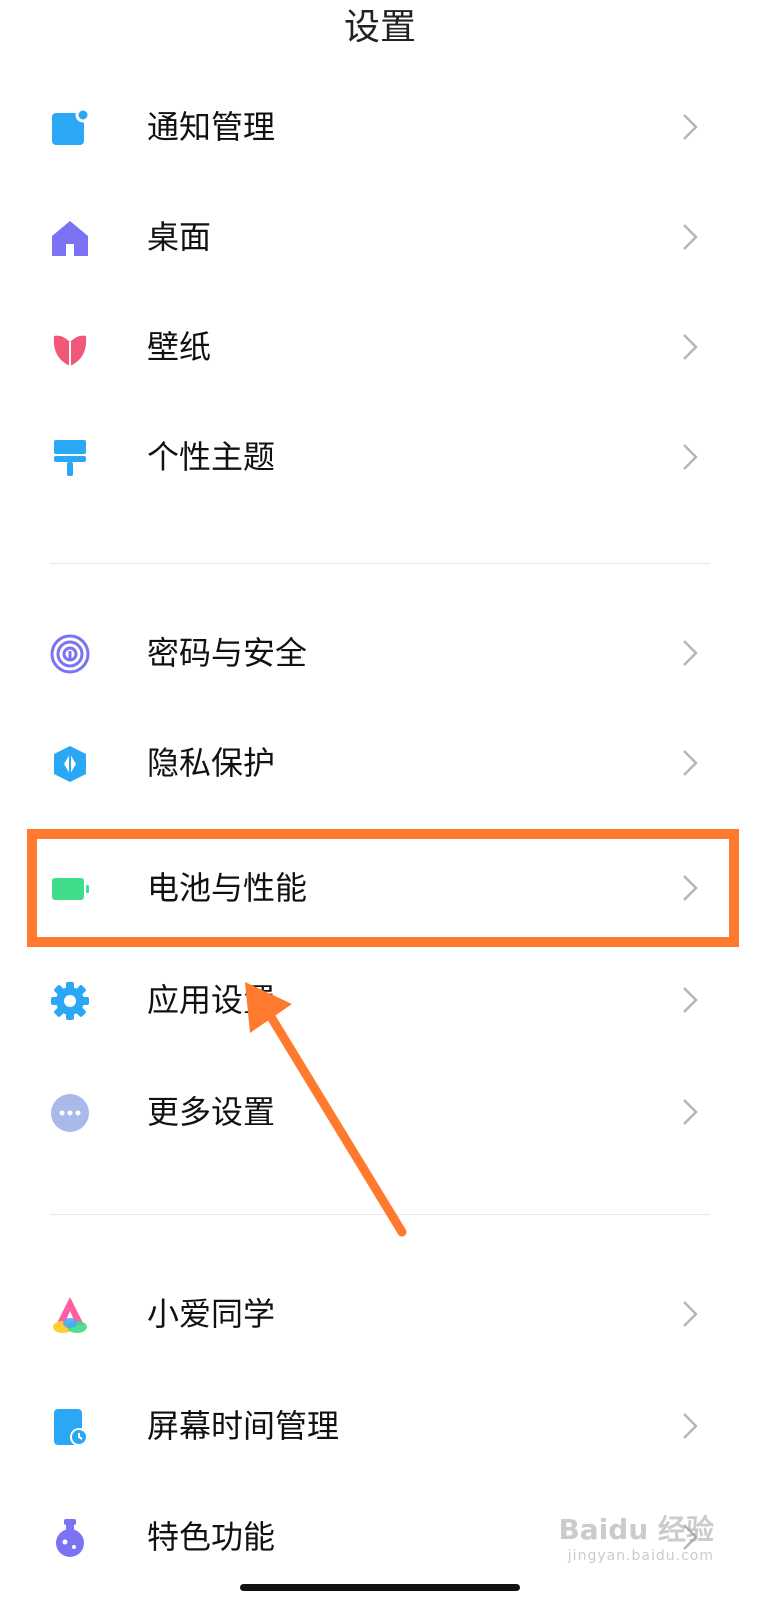 This screenshot has width=760, height=1600. What do you see at coordinates (211, 1112) in the screenshot?
I see `settings-item-label: 更多设置` at bounding box center [211, 1112].